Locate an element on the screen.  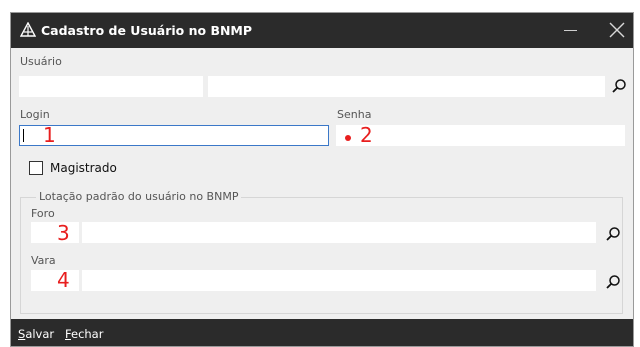
step-marker-2: 2 is located at coordinates (366, 135).